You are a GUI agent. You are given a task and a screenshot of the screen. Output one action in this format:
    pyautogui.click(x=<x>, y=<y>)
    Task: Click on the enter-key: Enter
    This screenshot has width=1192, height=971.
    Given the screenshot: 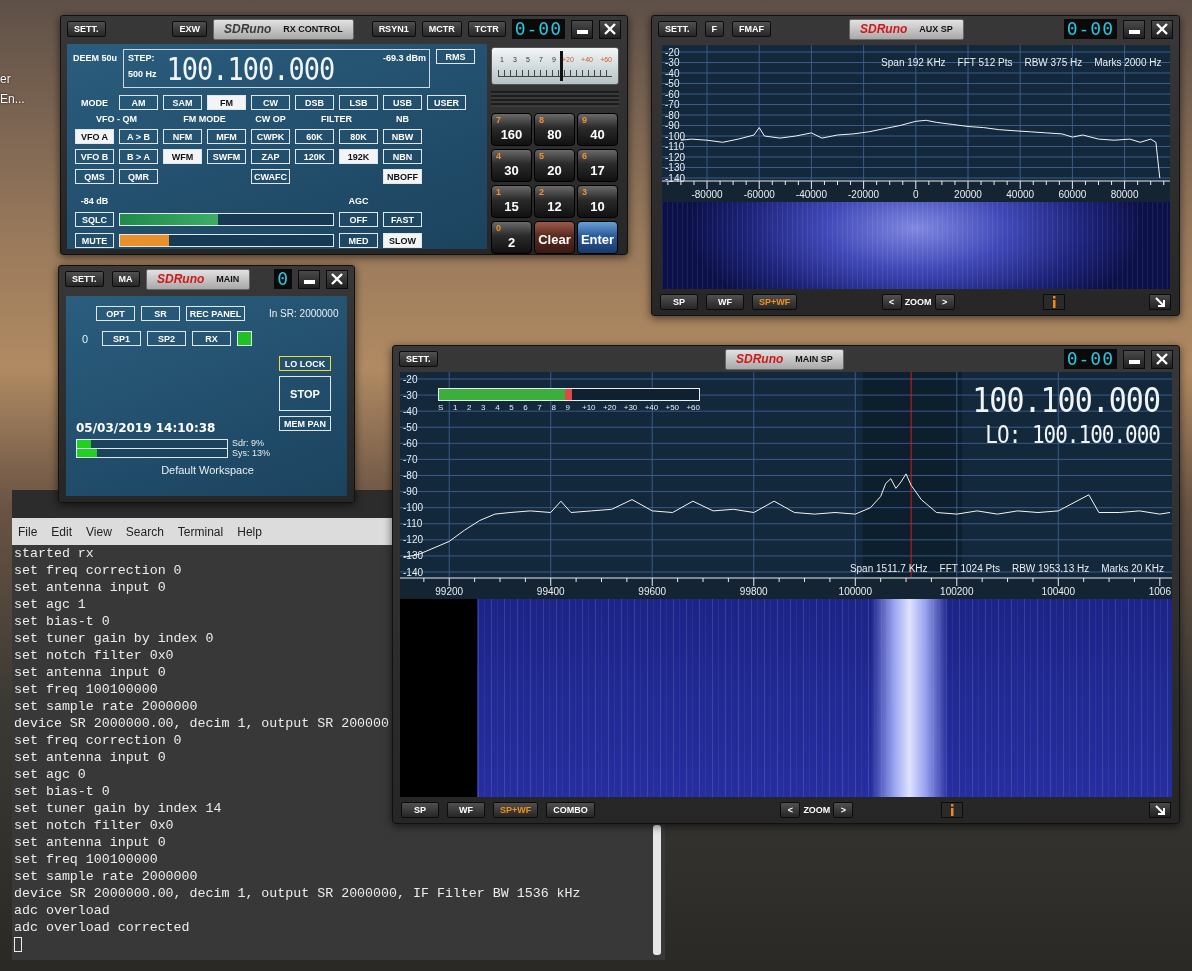 What is the action you would take?
    pyautogui.click(x=597, y=237)
    